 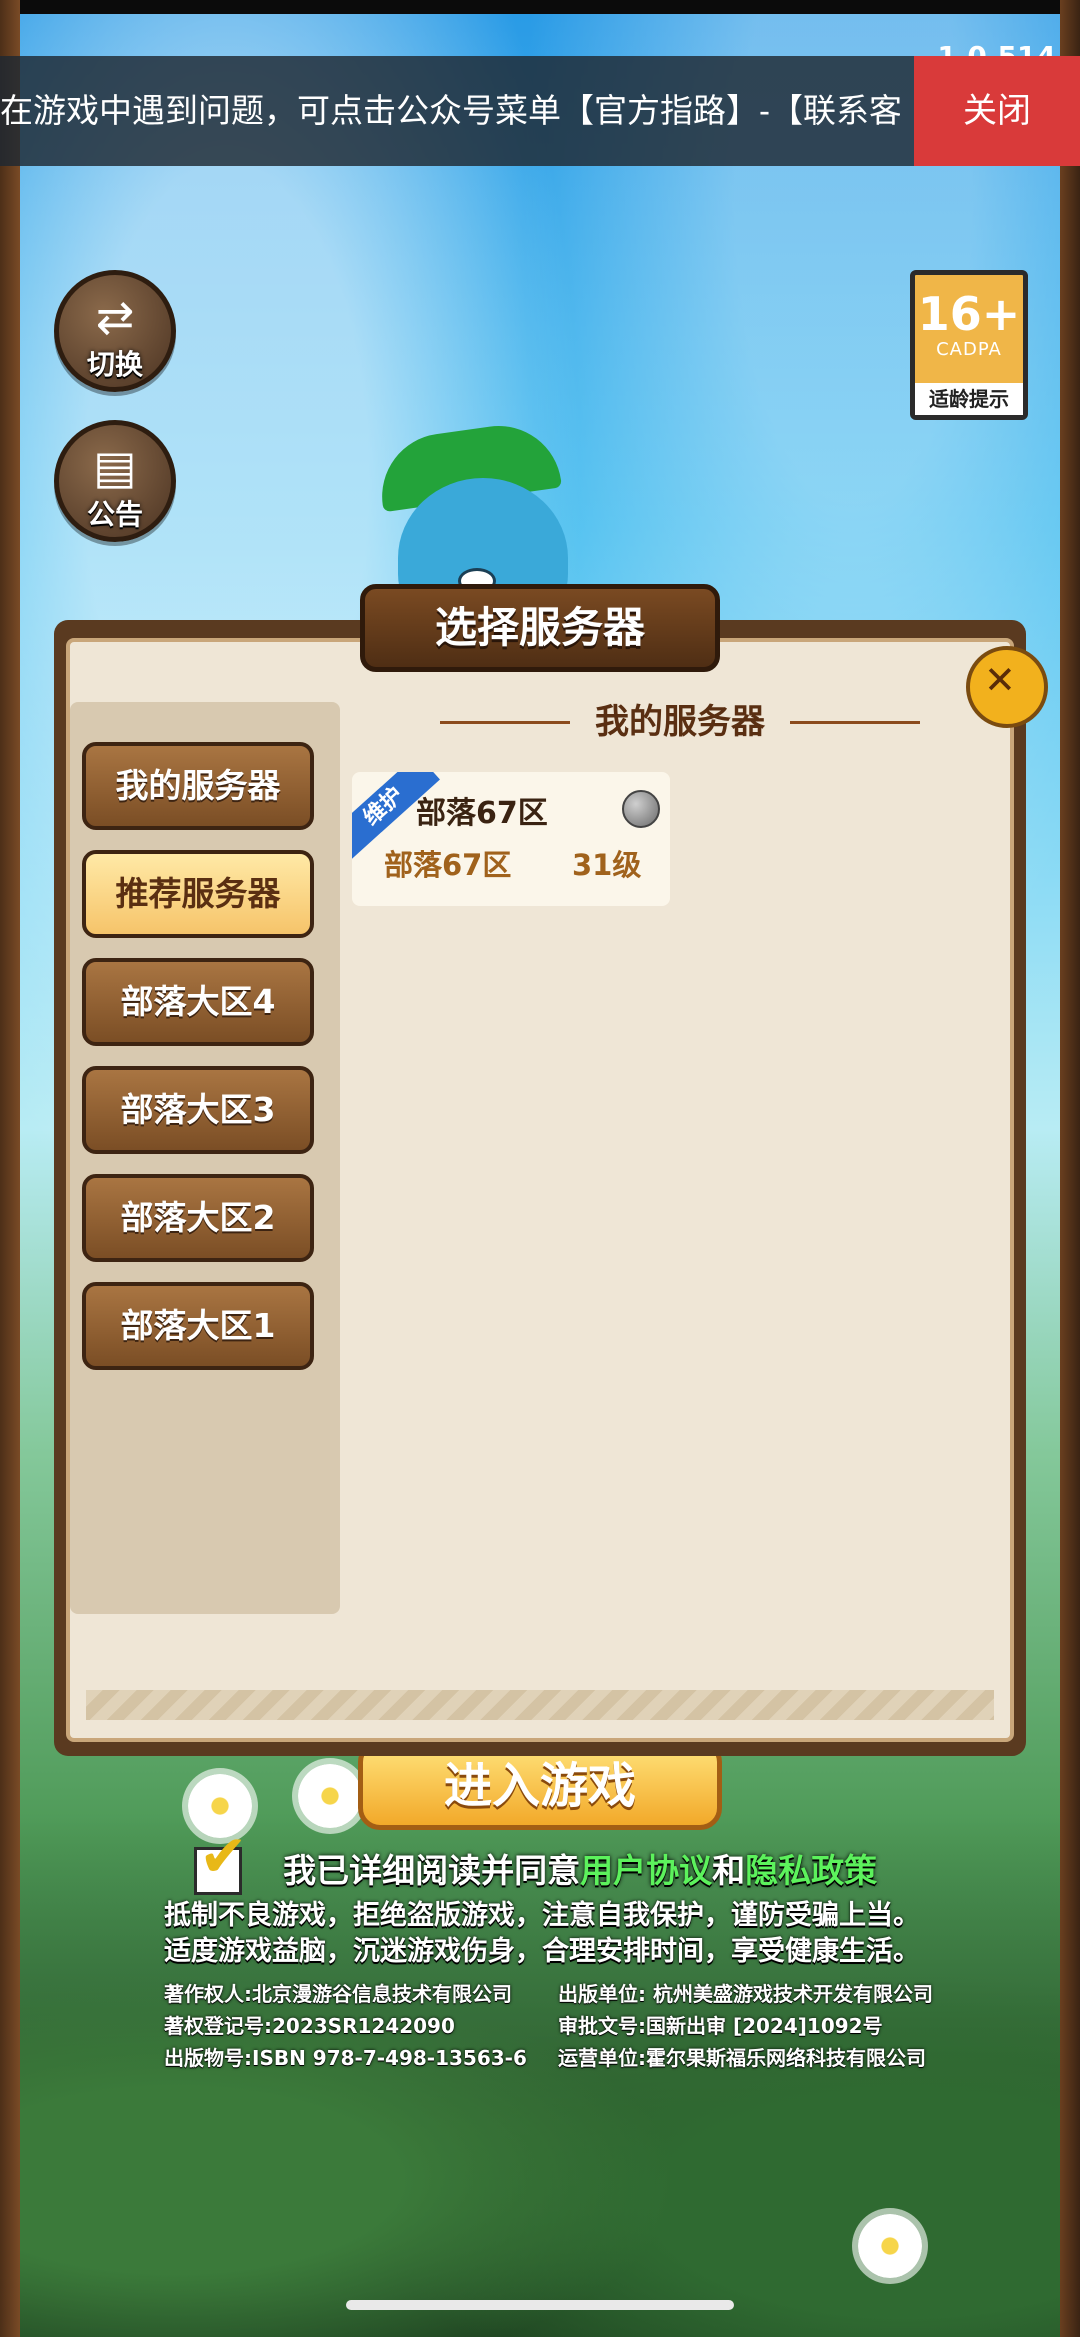 What do you see at coordinates (542, 1951) in the screenshot?
I see `health-notice-line-2: 适度游戏益脑，沉迷游戏伤身，合理安排时间，享受健康生活。` at bounding box center [542, 1951].